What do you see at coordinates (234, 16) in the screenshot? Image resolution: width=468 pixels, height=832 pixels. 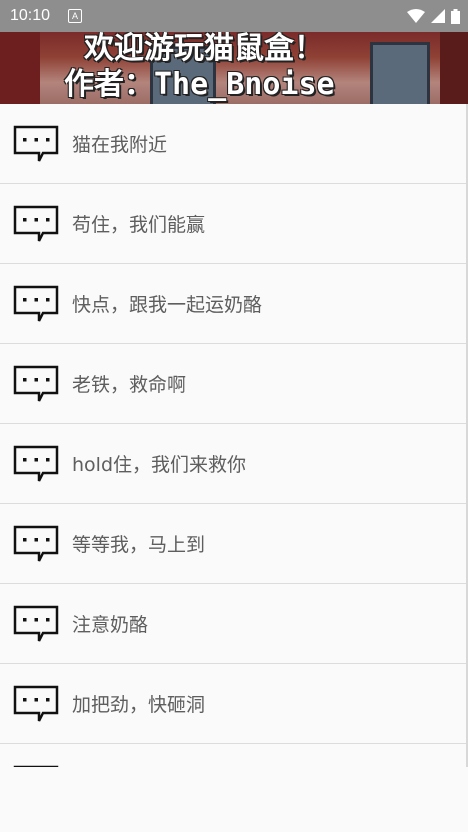 I see `status-bar: 10:10 A` at bounding box center [234, 16].